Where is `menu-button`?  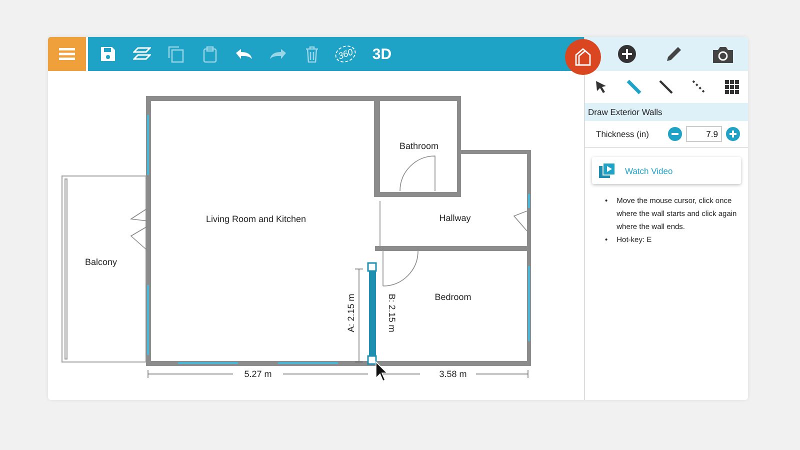 menu-button is located at coordinates (68, 54).